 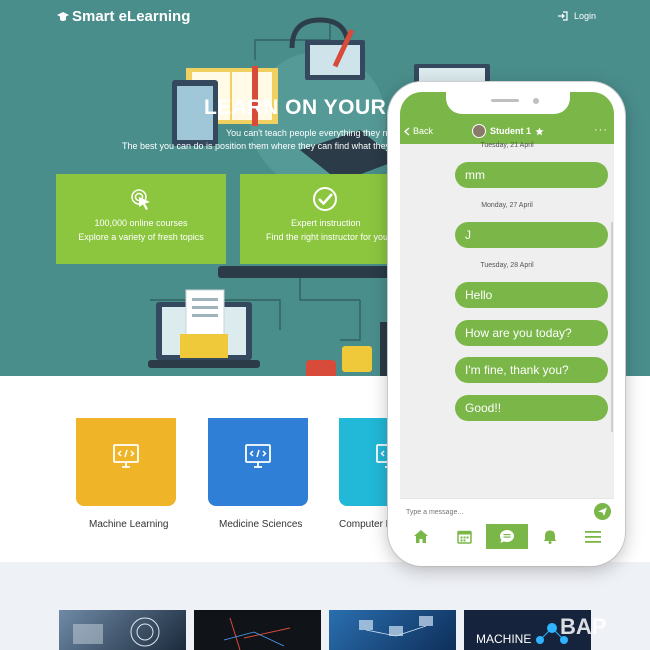 I want to click on watermark-logo: BAP, so click(x=583, y=626).